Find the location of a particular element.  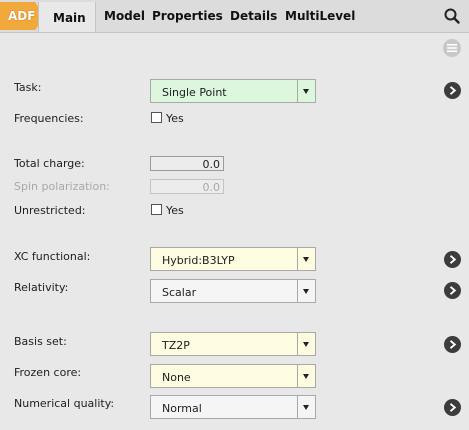

frozen-core-select-value: None is located at coordinates (176, 377).